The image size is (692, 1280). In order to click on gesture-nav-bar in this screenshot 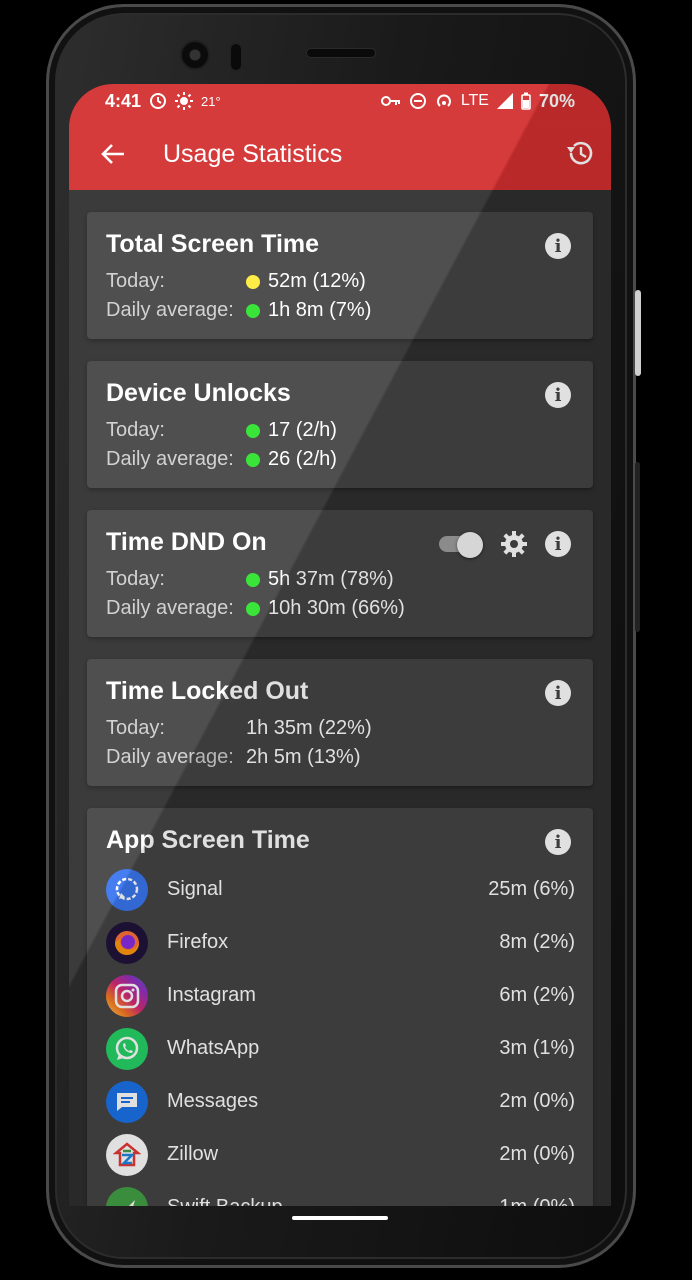, I will do `click(340, 1218)`.